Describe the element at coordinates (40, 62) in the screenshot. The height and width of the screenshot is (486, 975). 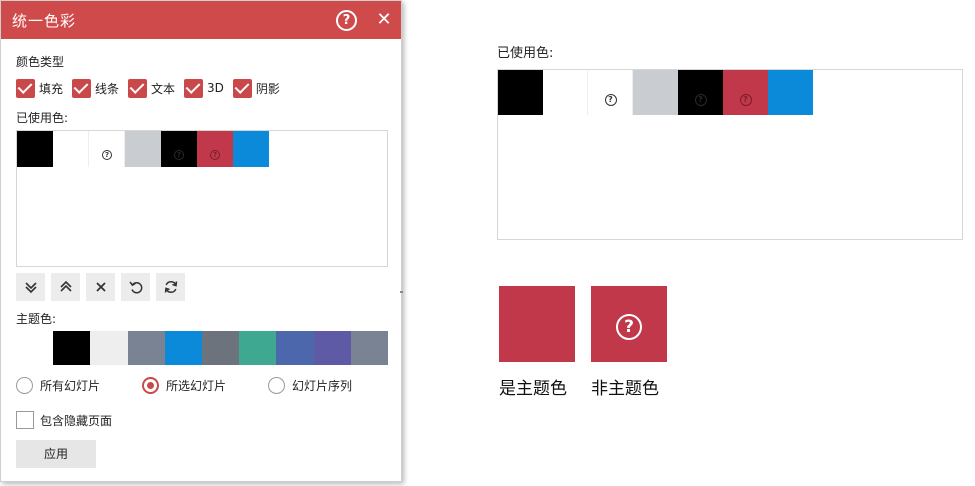
I see `color-type-label: 颜色类型` at that location.